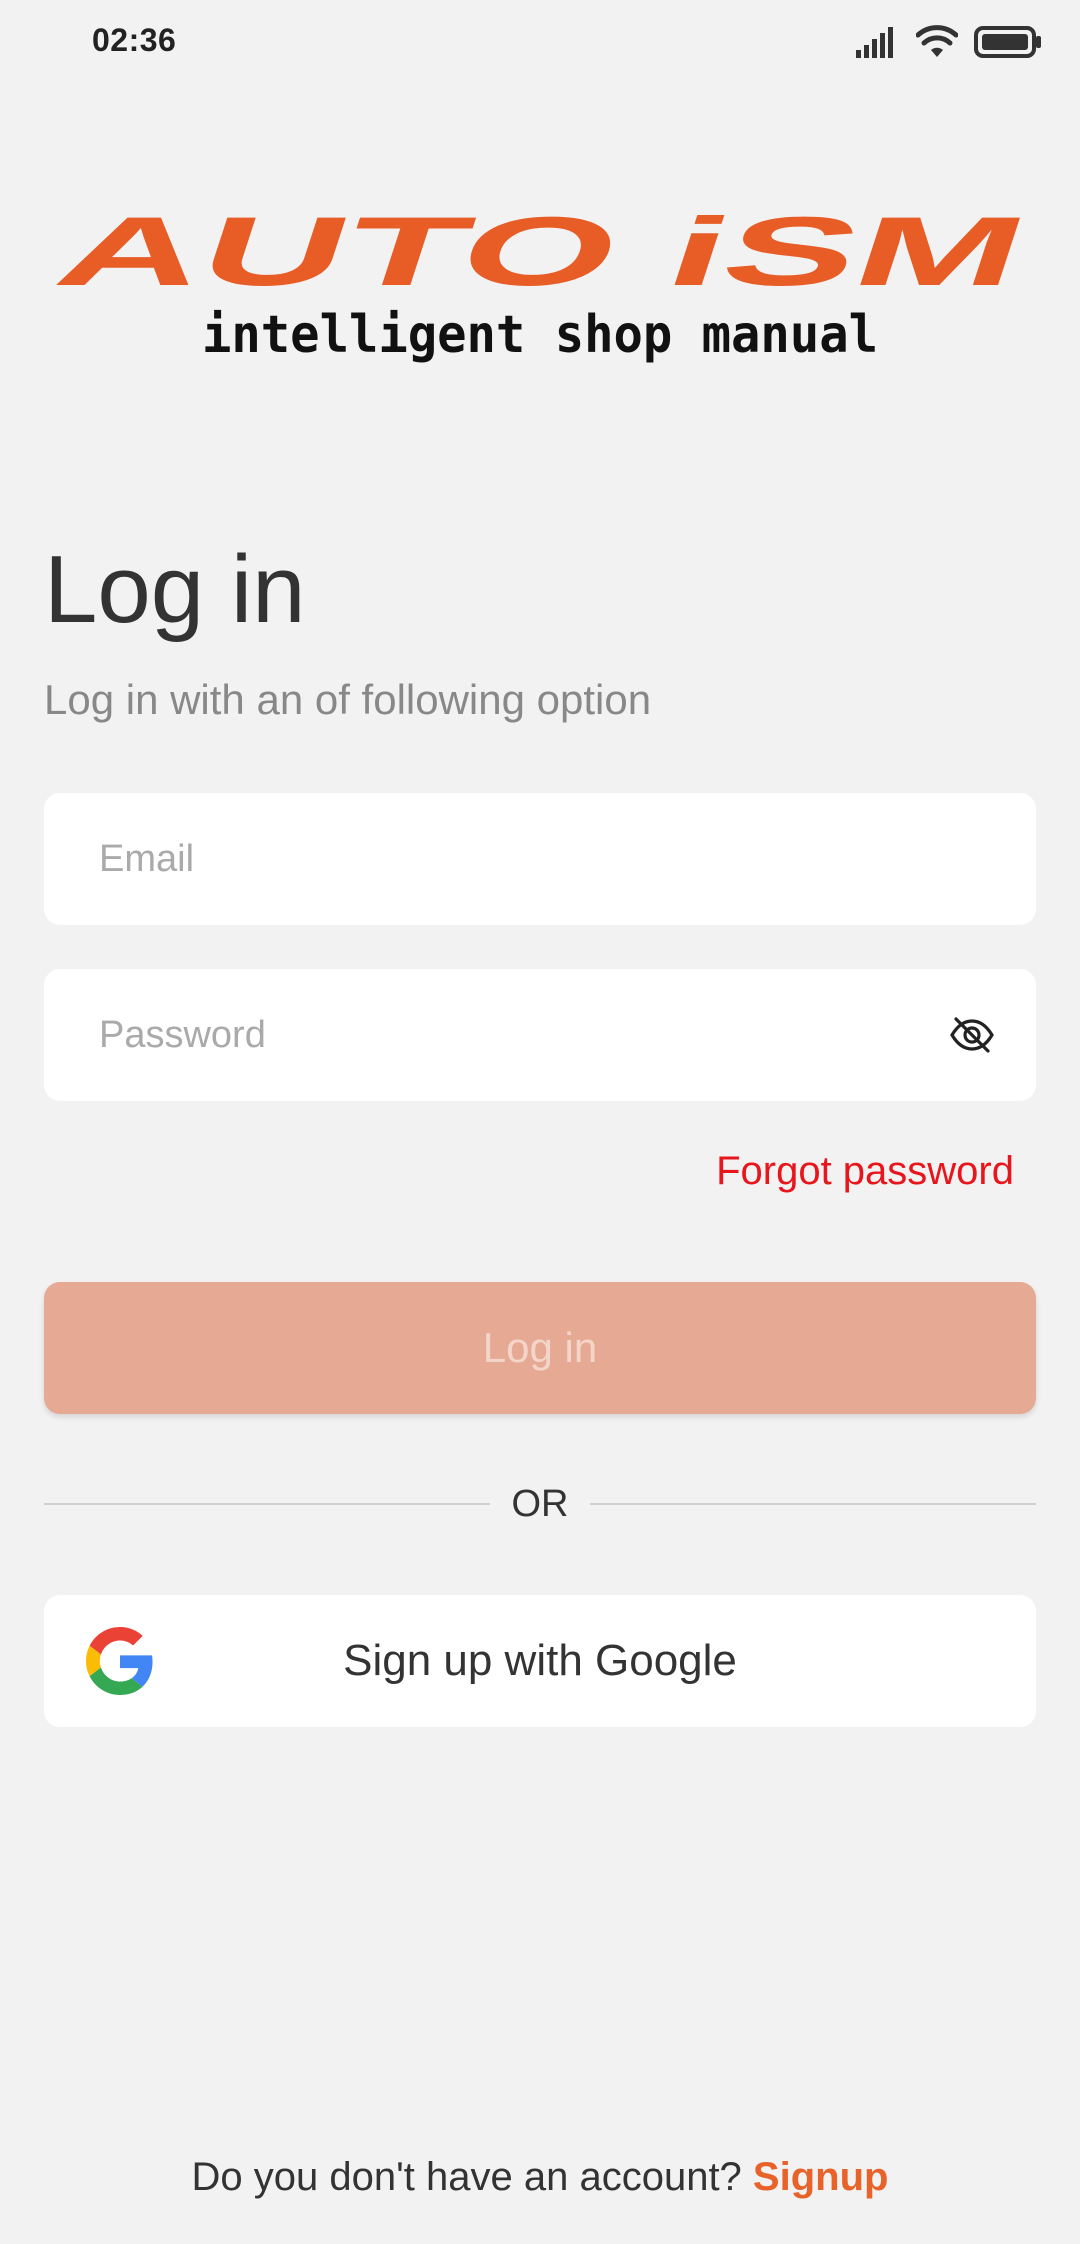 The height and width of the screenshot is (2244, 1080). I want to click on status-icons, so click(949, 42).